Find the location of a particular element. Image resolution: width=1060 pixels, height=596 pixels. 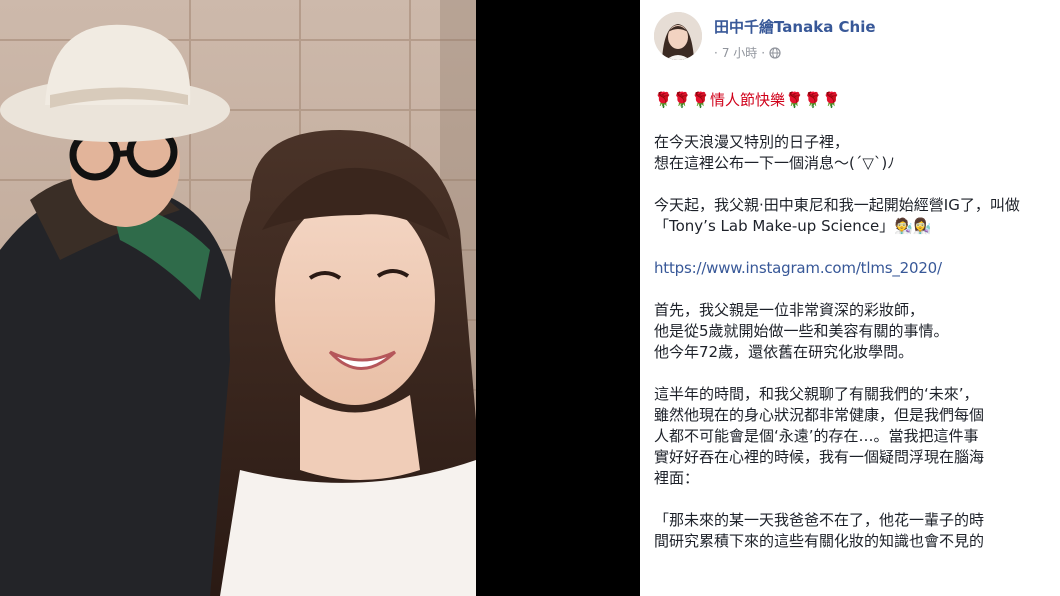

instagram-link: https://www.instagram.com/tlms_2020/ is located at coordinates (798, 268).